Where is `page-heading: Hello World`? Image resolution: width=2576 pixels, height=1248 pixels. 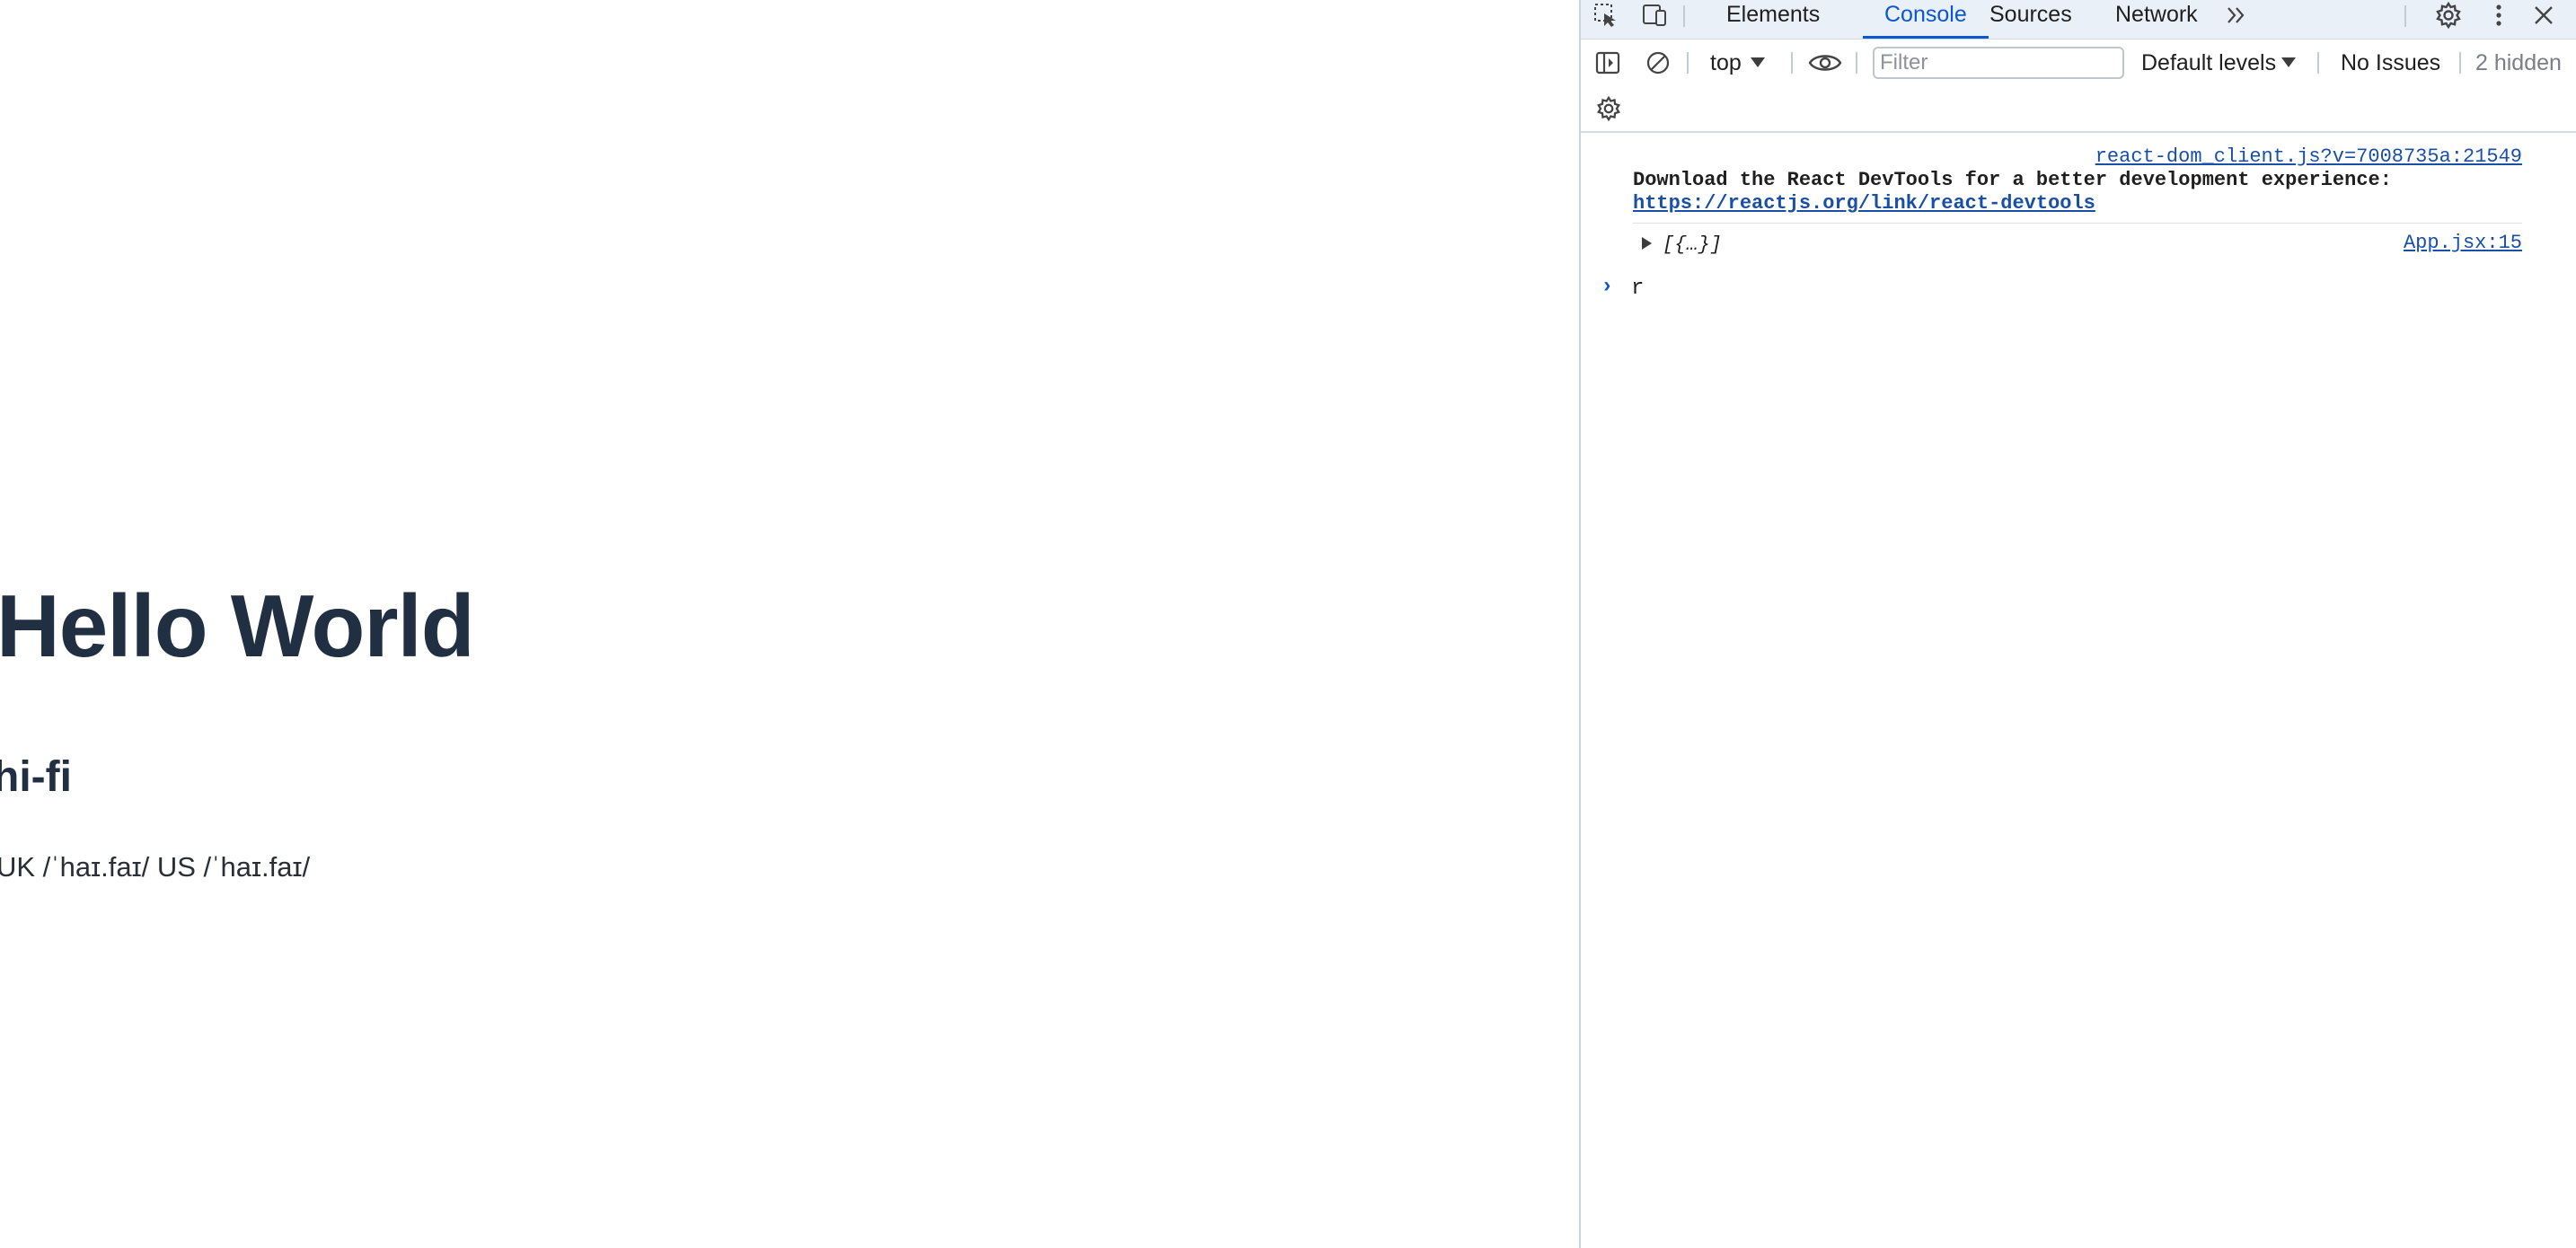
page-heading: Hello World is located at coordinates (237, 625).